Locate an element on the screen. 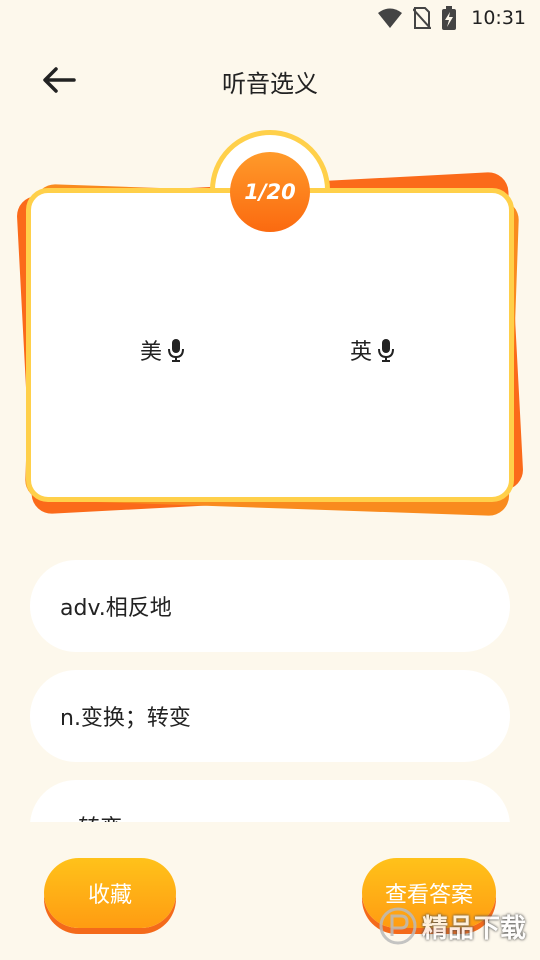 The width and height of the screenshot is (540, 960). battery-charging-icon is located at coordinates (449, 18).